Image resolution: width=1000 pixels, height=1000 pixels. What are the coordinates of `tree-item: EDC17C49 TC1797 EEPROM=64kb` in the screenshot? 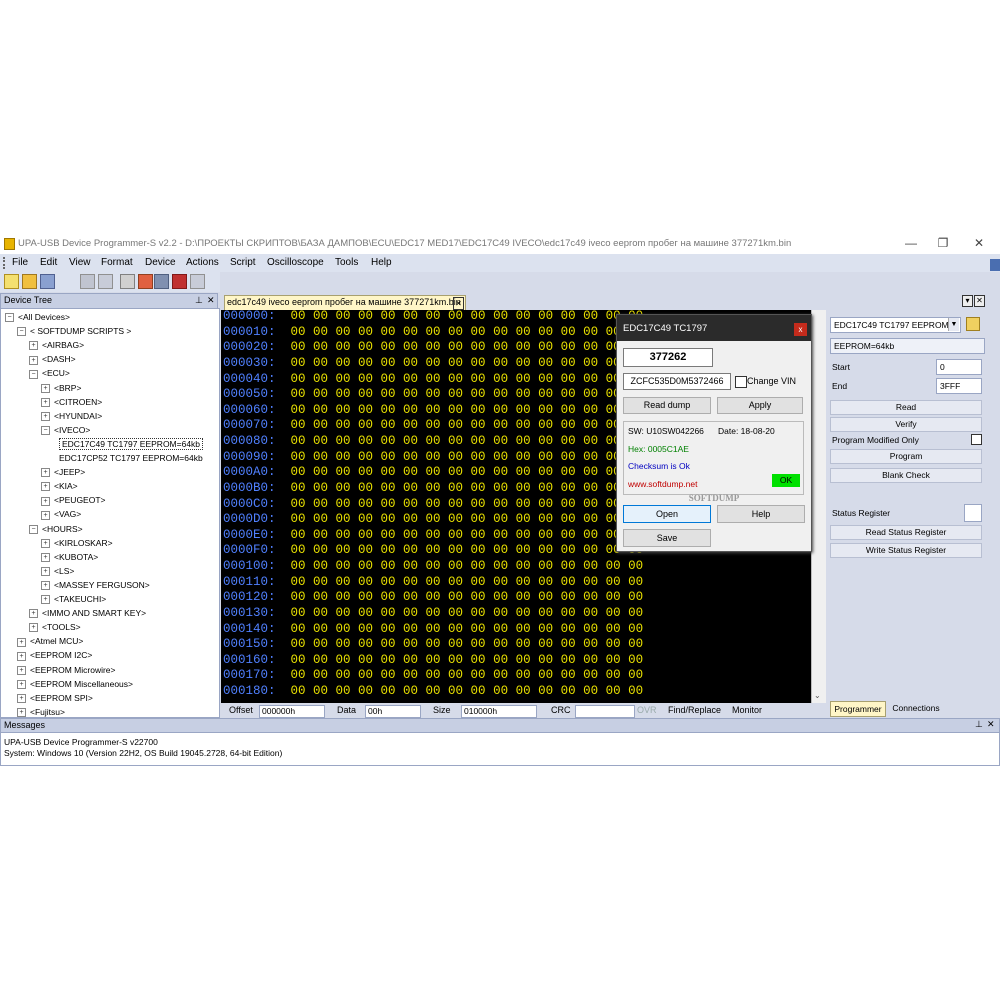 It's located at (131, 444).